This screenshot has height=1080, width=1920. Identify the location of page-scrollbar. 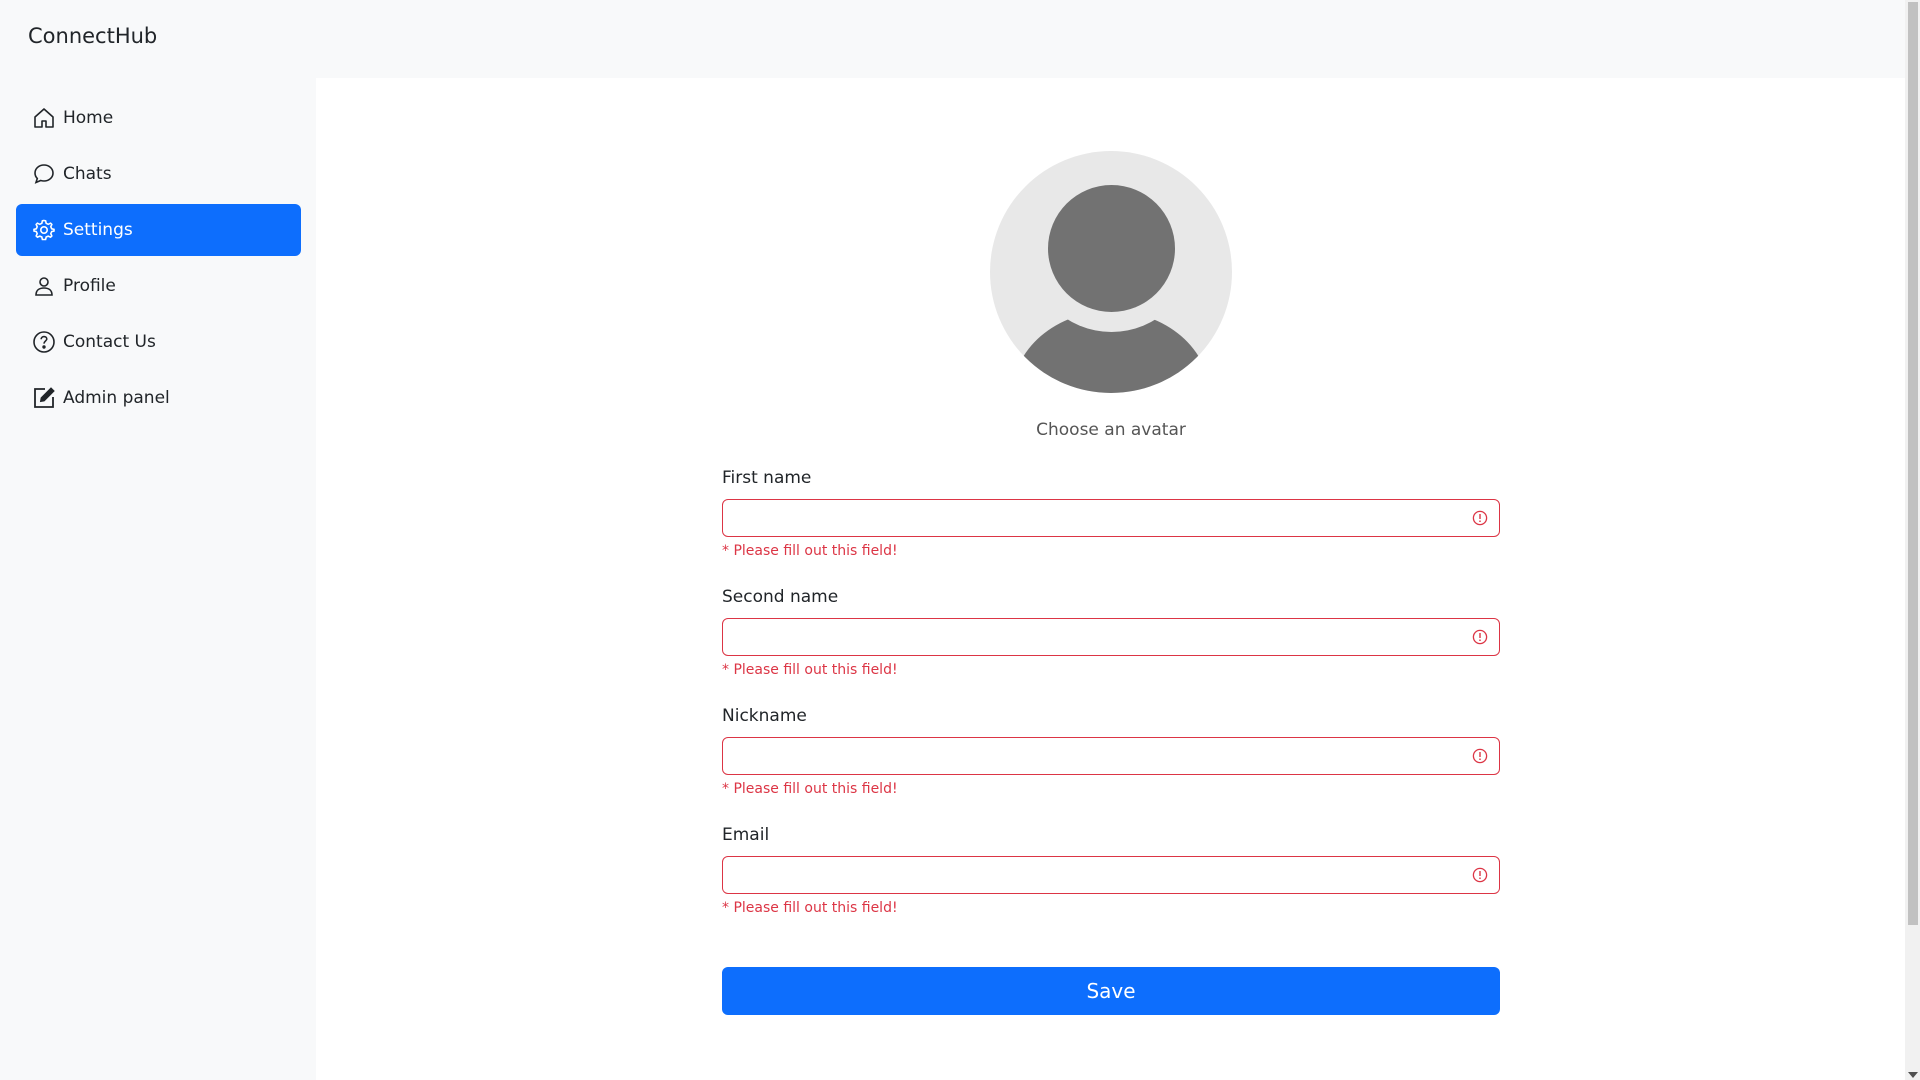
(1912, 540).